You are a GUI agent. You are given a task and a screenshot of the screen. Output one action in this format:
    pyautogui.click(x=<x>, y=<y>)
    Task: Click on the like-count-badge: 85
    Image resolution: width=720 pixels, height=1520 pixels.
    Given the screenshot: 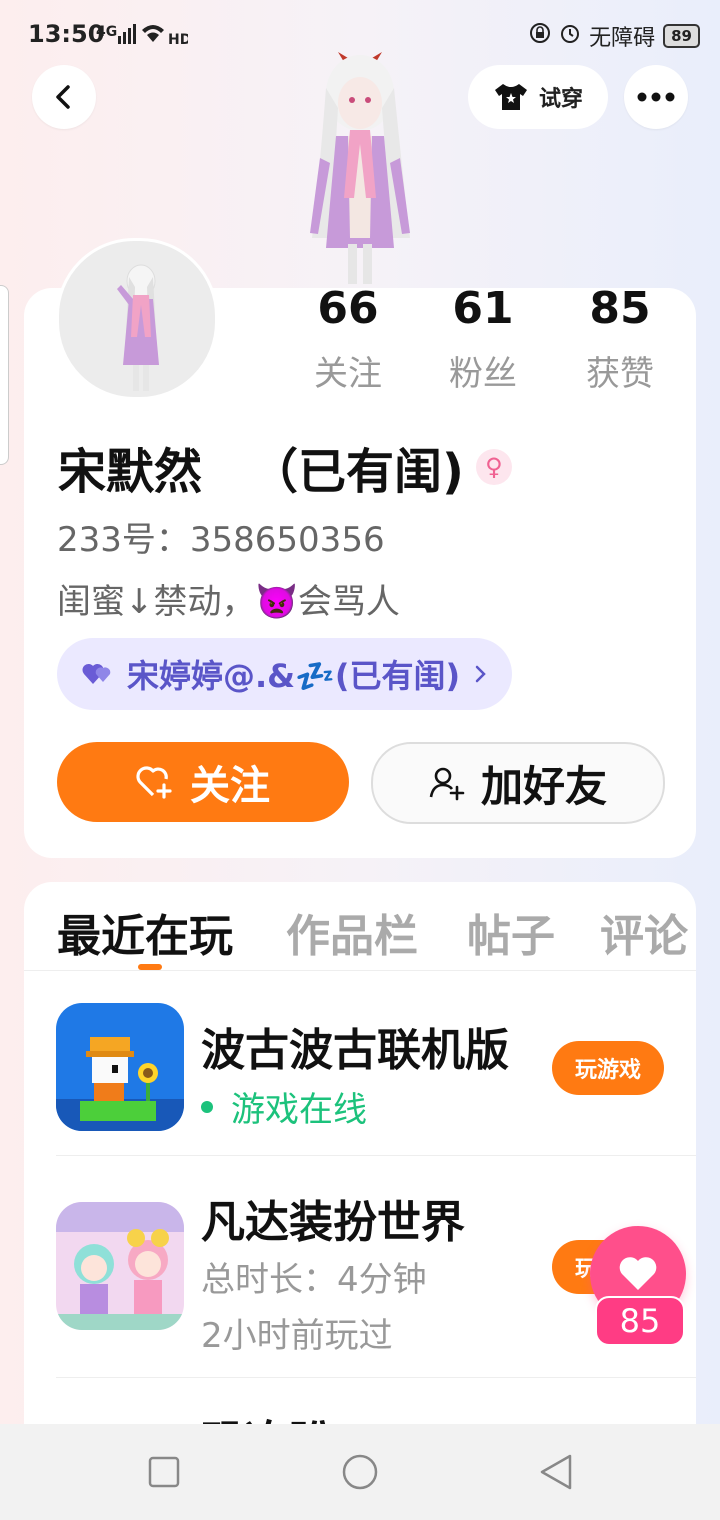 What is the action you would take?
    pyautogui.click(x=640, y=1321)
    